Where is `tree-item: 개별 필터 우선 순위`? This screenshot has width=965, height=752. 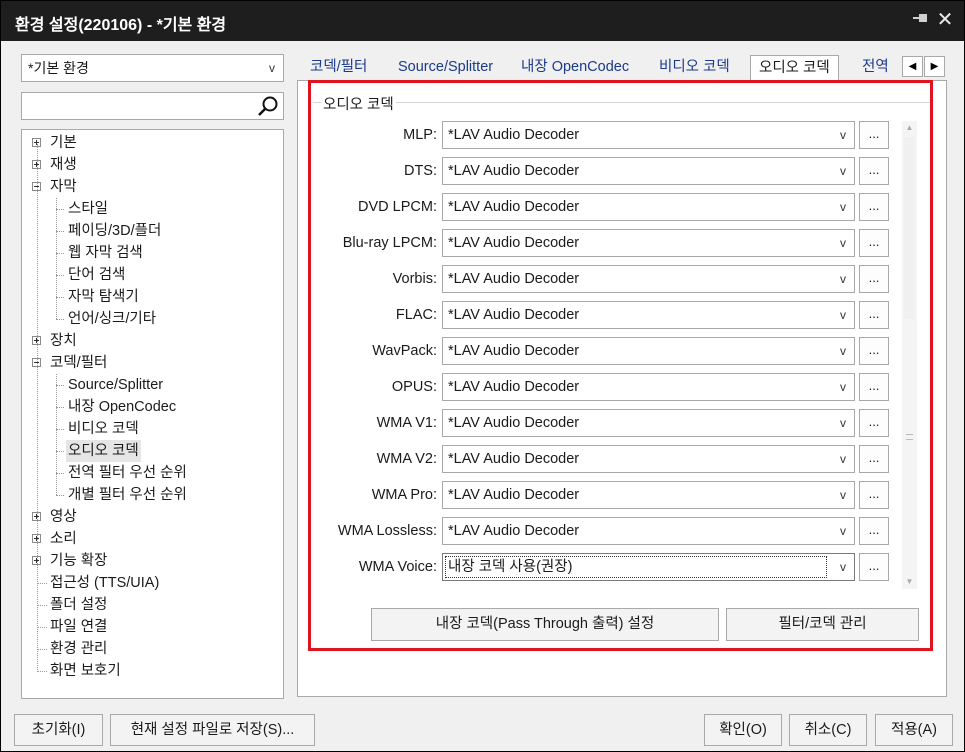
tree-item: 개별 필터 우선 순위 is located at coordinates (127, 495).